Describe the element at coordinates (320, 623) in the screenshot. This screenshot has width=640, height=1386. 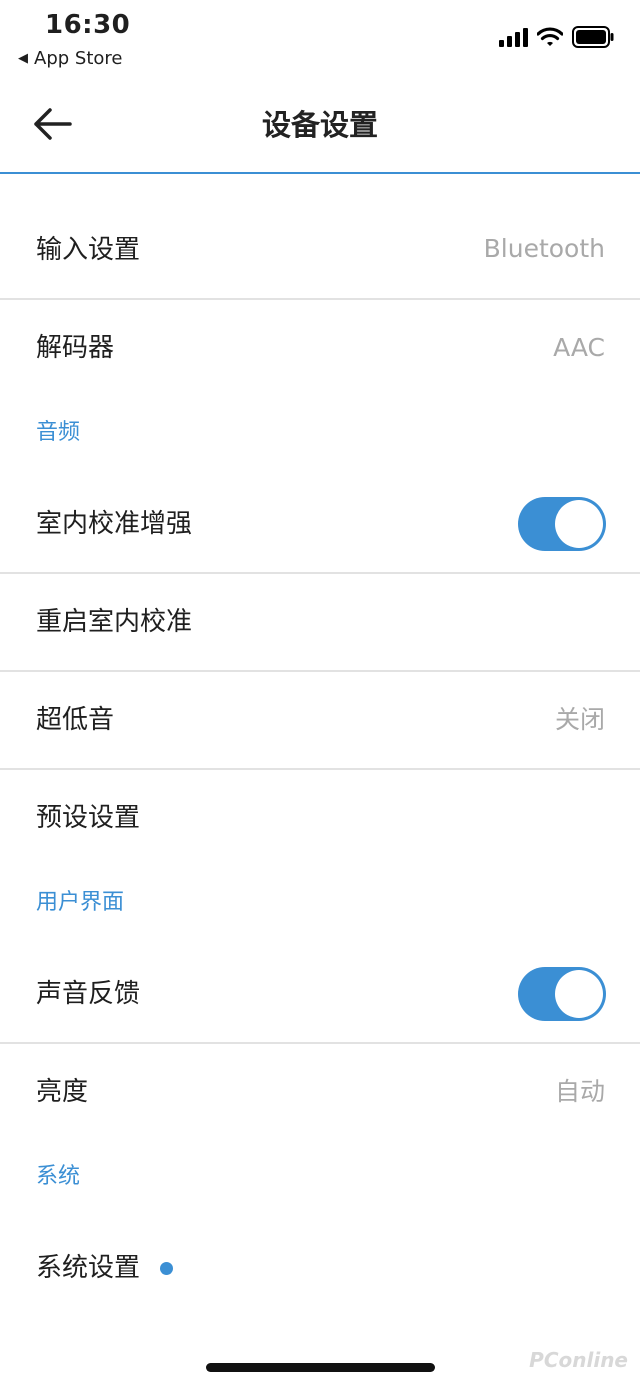
I see `row-restart-calibration: 重启室内校准` at that location.